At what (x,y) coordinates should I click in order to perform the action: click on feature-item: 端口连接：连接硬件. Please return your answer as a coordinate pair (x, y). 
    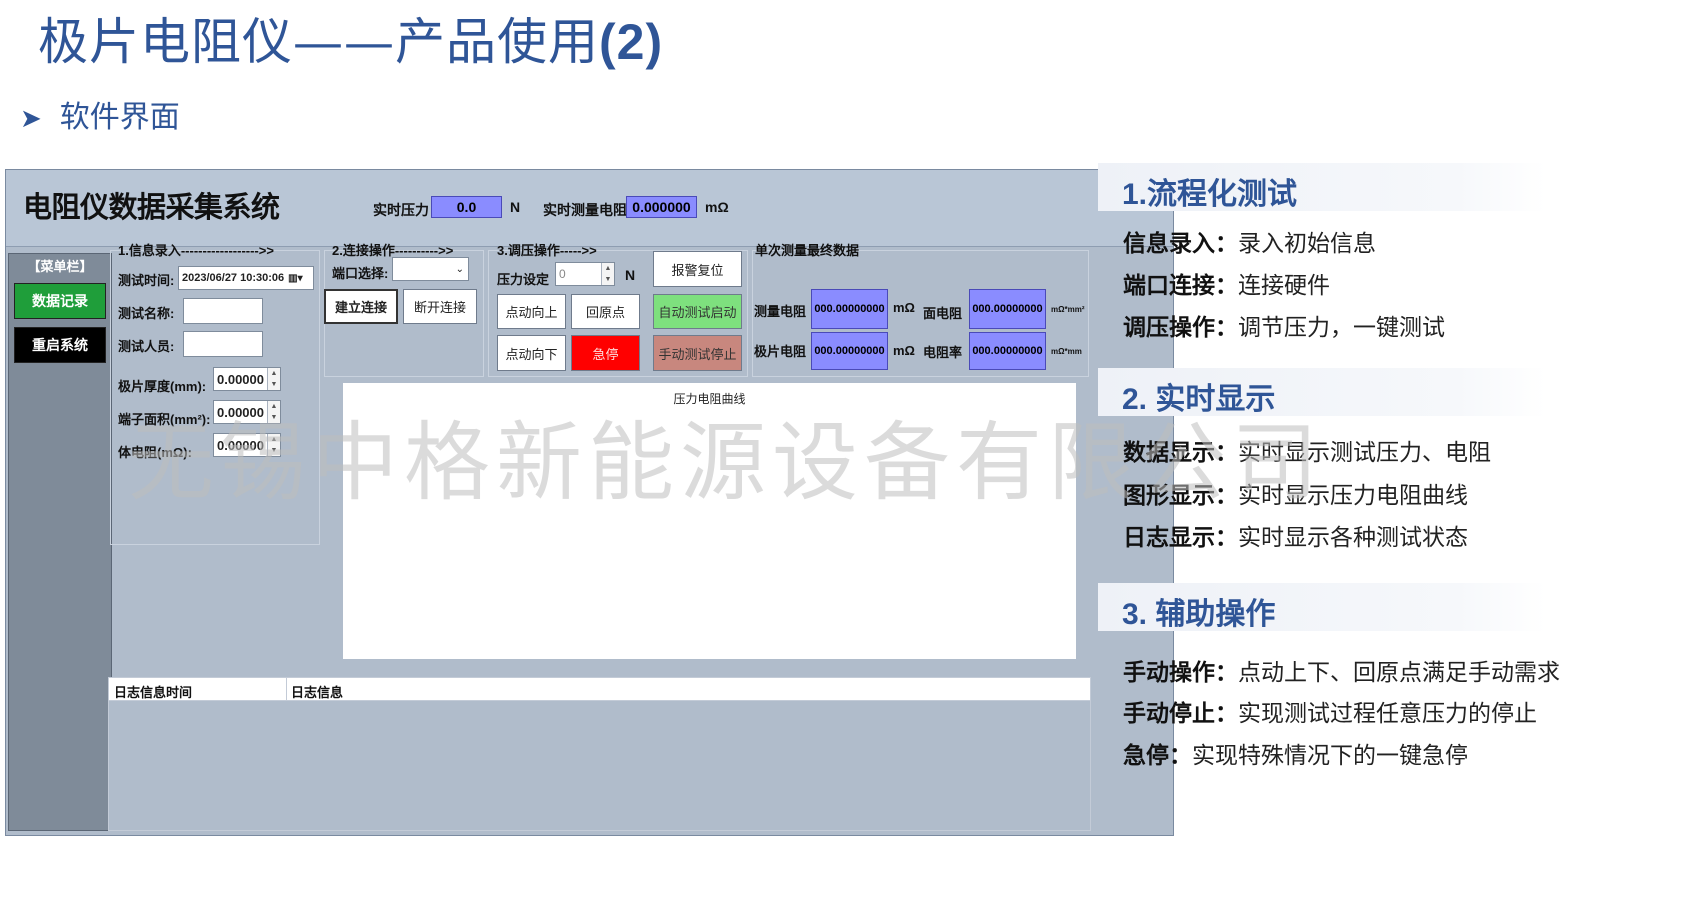
    Looking at the image, I should click on (1226, 283).